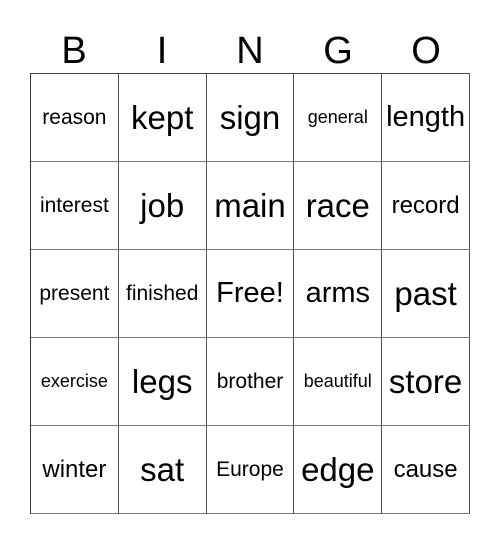 The height and width of the screenshot is (544, 500). I want to click on header-letter-o: O, so click(426, 51).